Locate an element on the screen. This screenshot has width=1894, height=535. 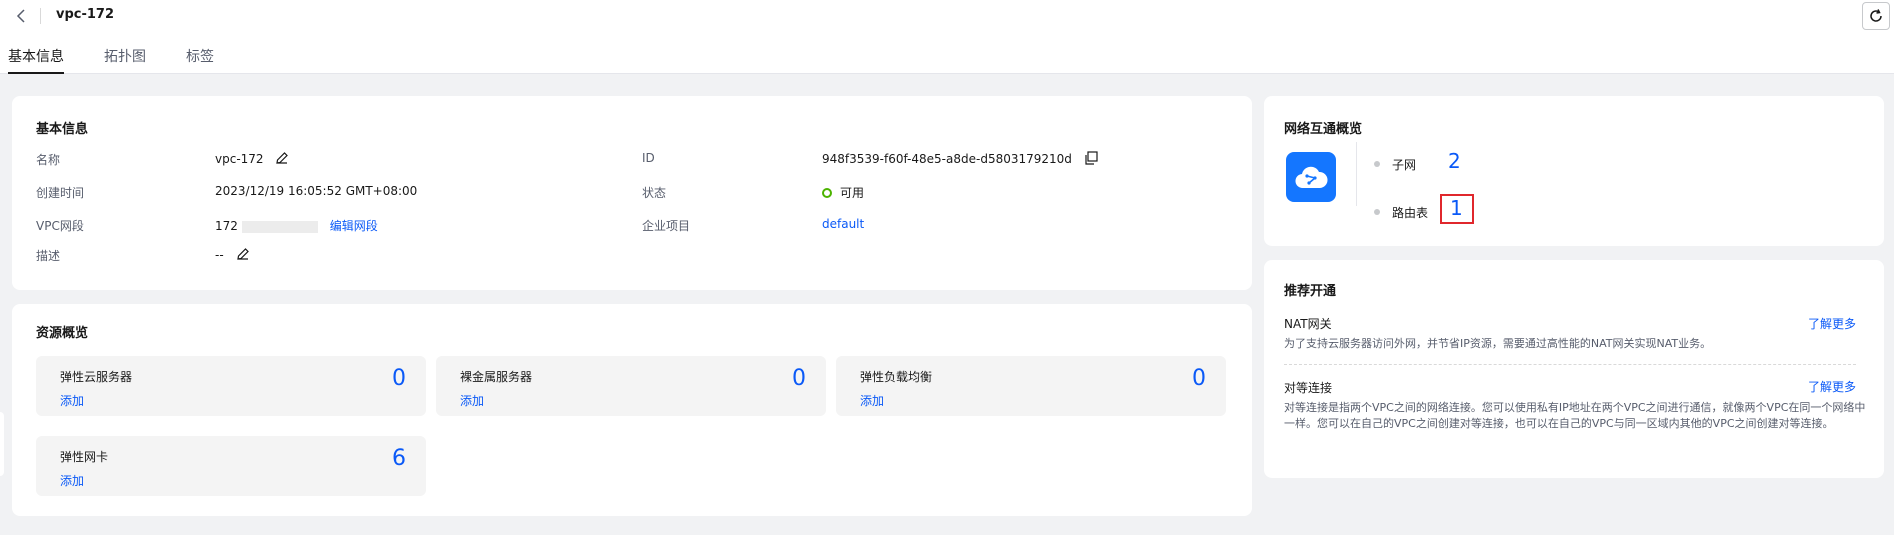
route-table-count: 1 is located at coordinates (1456, 208).